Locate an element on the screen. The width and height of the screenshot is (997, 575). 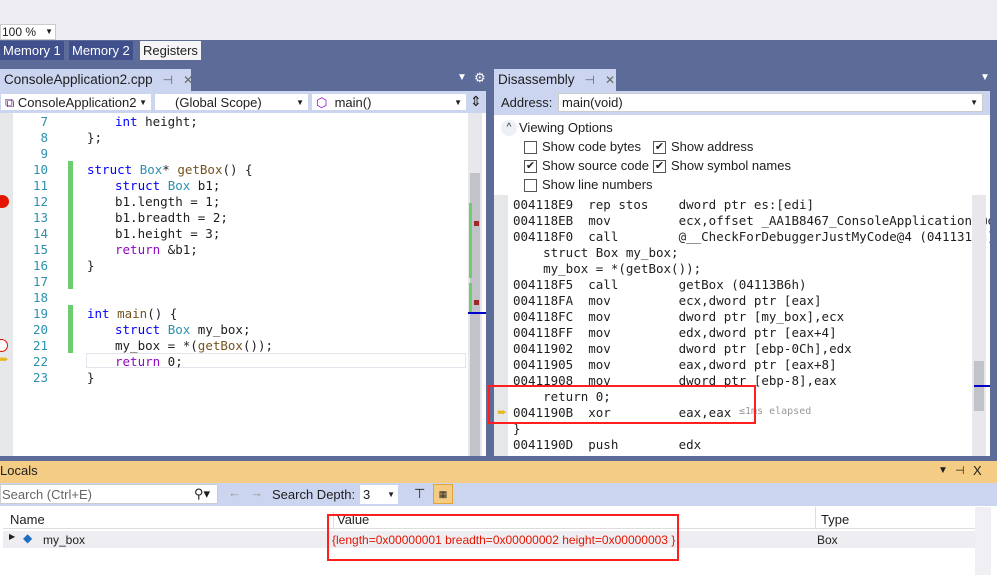
disassembly-line: 004118E9 rep stos dword ptr es:[edi] is located at coordinates (663, 204).